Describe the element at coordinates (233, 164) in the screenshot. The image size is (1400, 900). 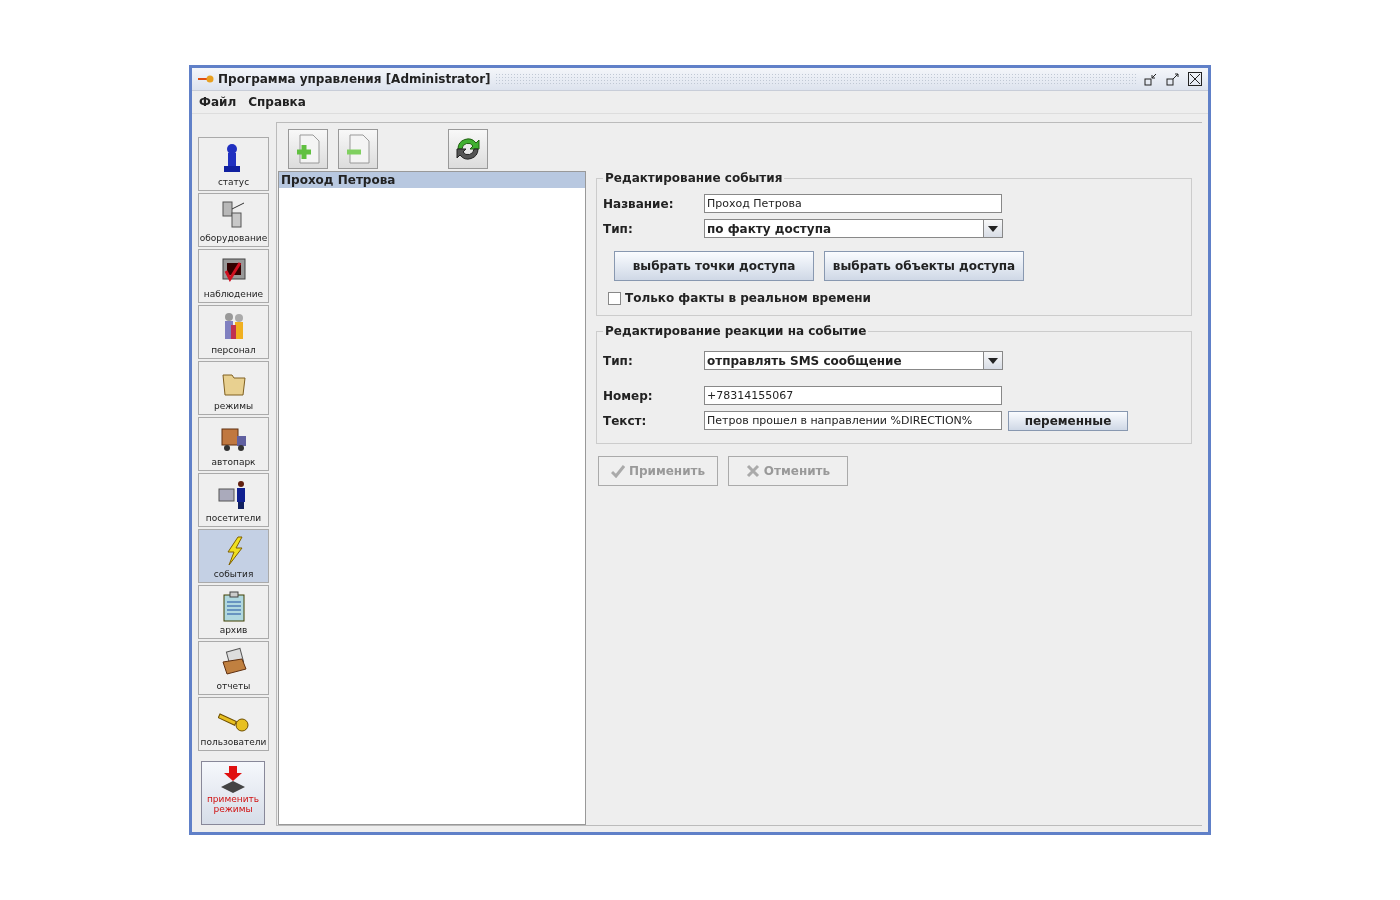
I see `sidebar-button: статус` at that location.